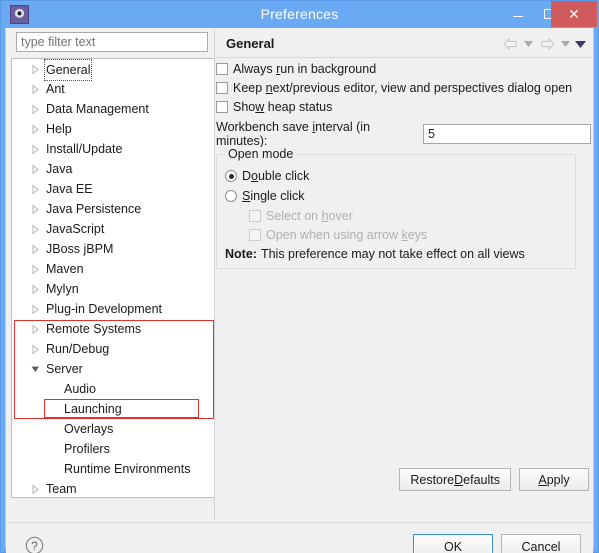 The image size is (599, 553). What do you see at coordinates (541, 543) in the screenshot?
I see `cancel-button: Cancel` at bounding box center [541, 543].